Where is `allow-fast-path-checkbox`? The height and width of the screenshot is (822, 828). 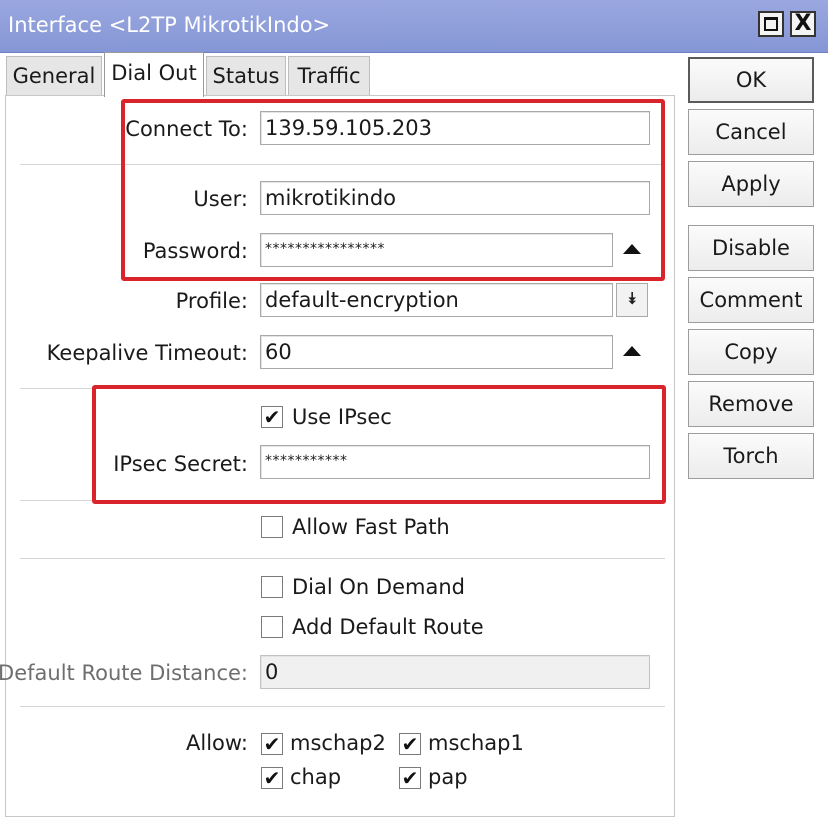 allow-fast-path-checkbox is located at coordinates (272, 527).